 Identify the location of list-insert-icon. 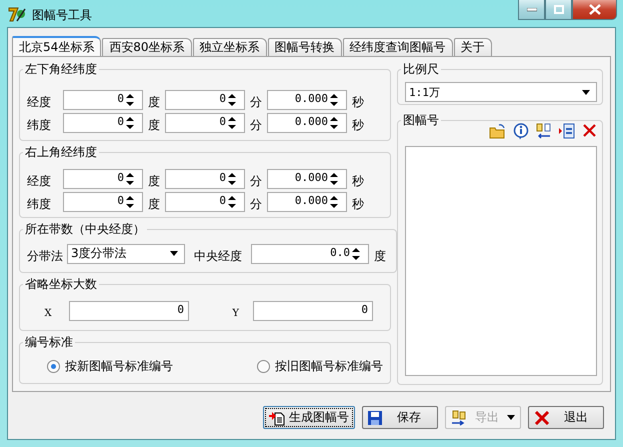
(567, 131).